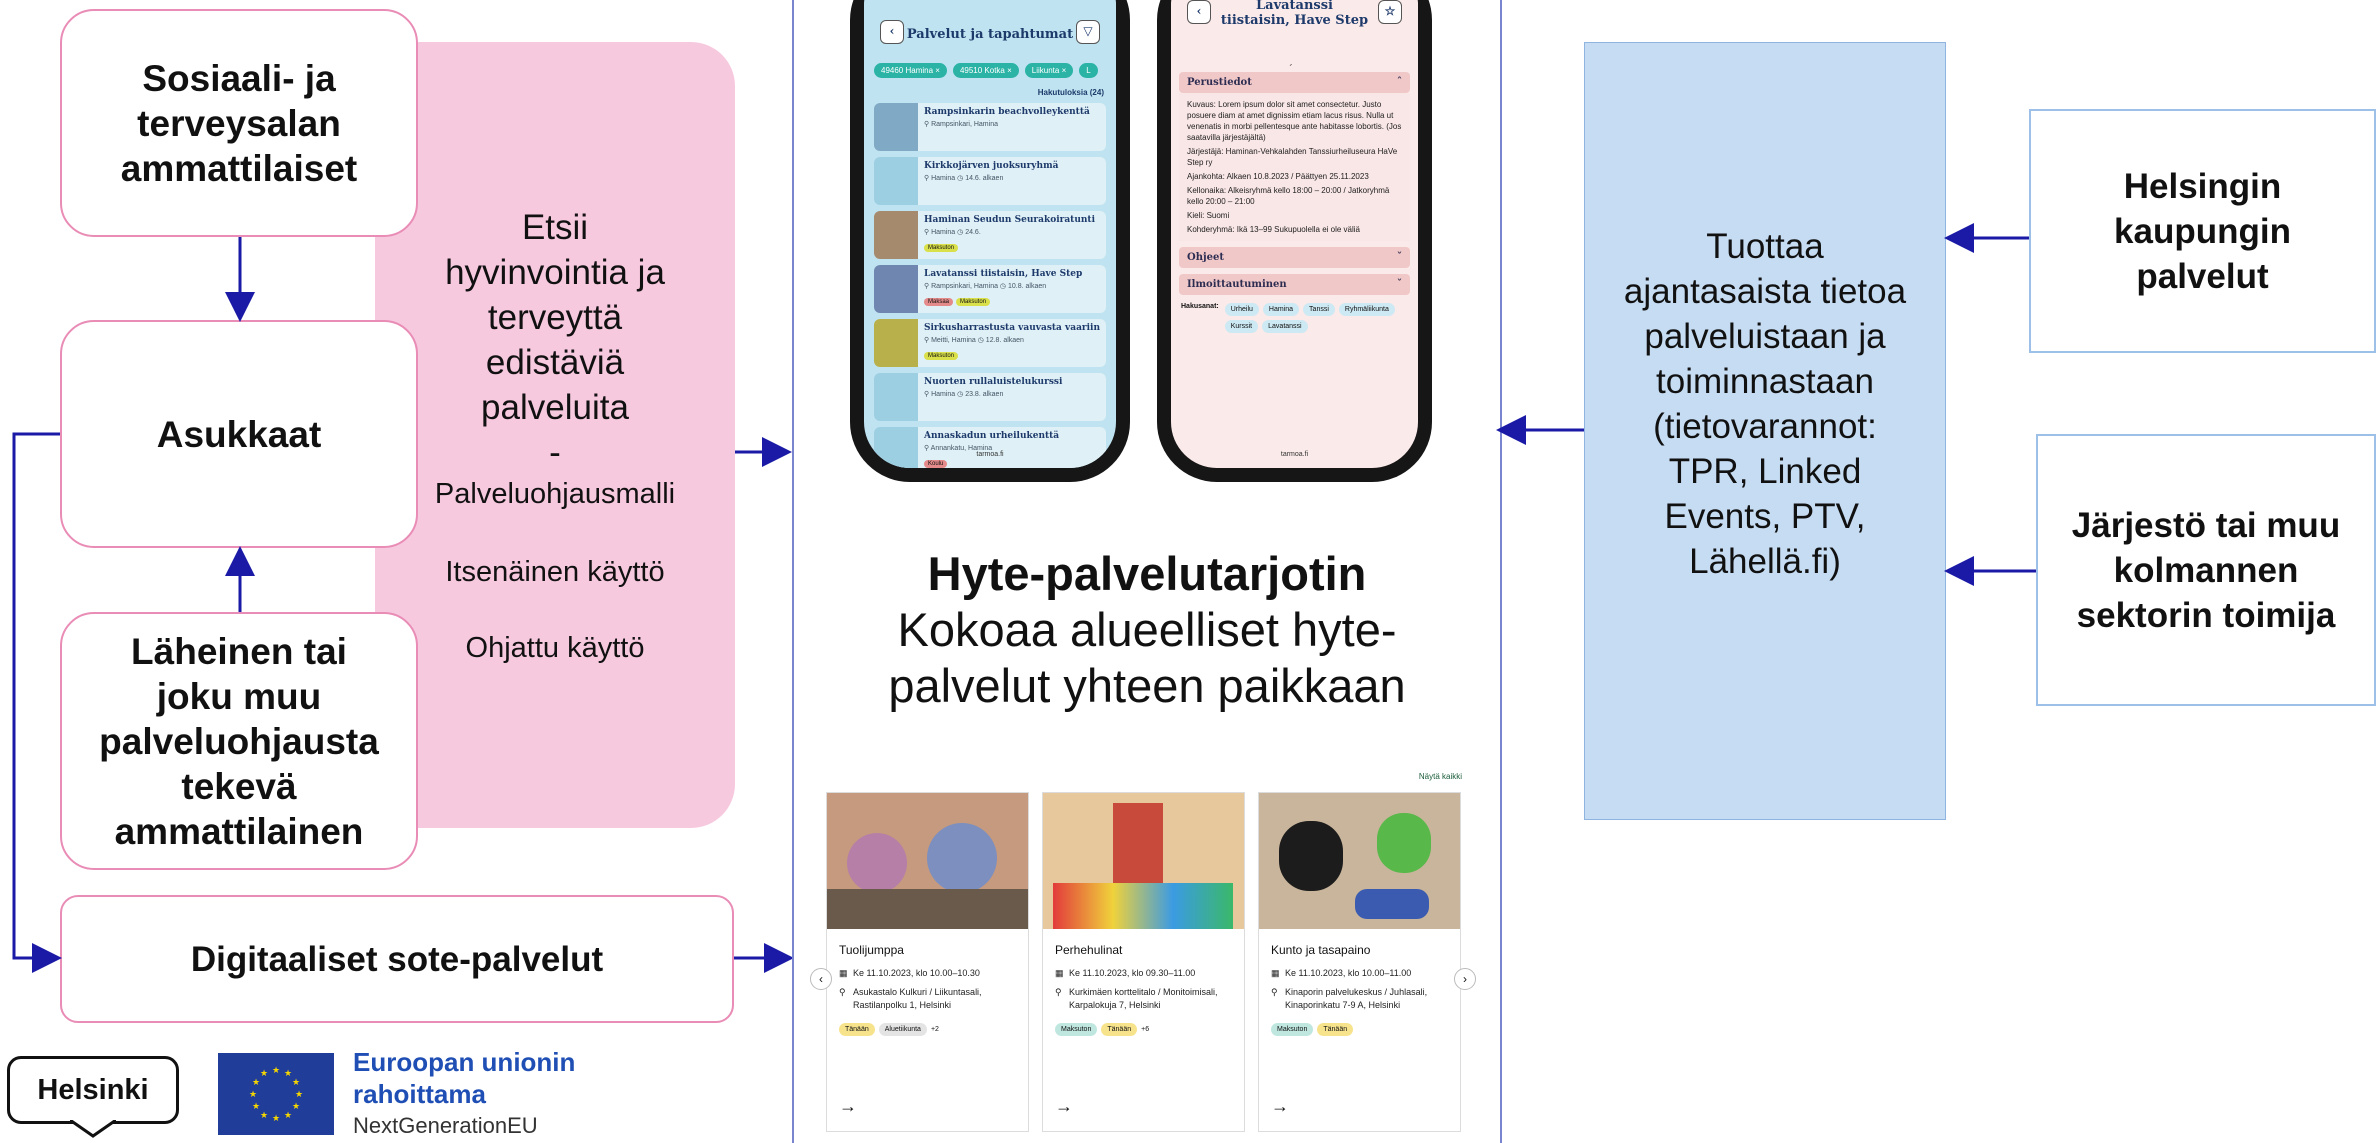 The image size is (2376, 1143). Describe the element at coordinates (1205, 257) in the screenshot. I see `section-guides-label: Ohjeet` at that location.